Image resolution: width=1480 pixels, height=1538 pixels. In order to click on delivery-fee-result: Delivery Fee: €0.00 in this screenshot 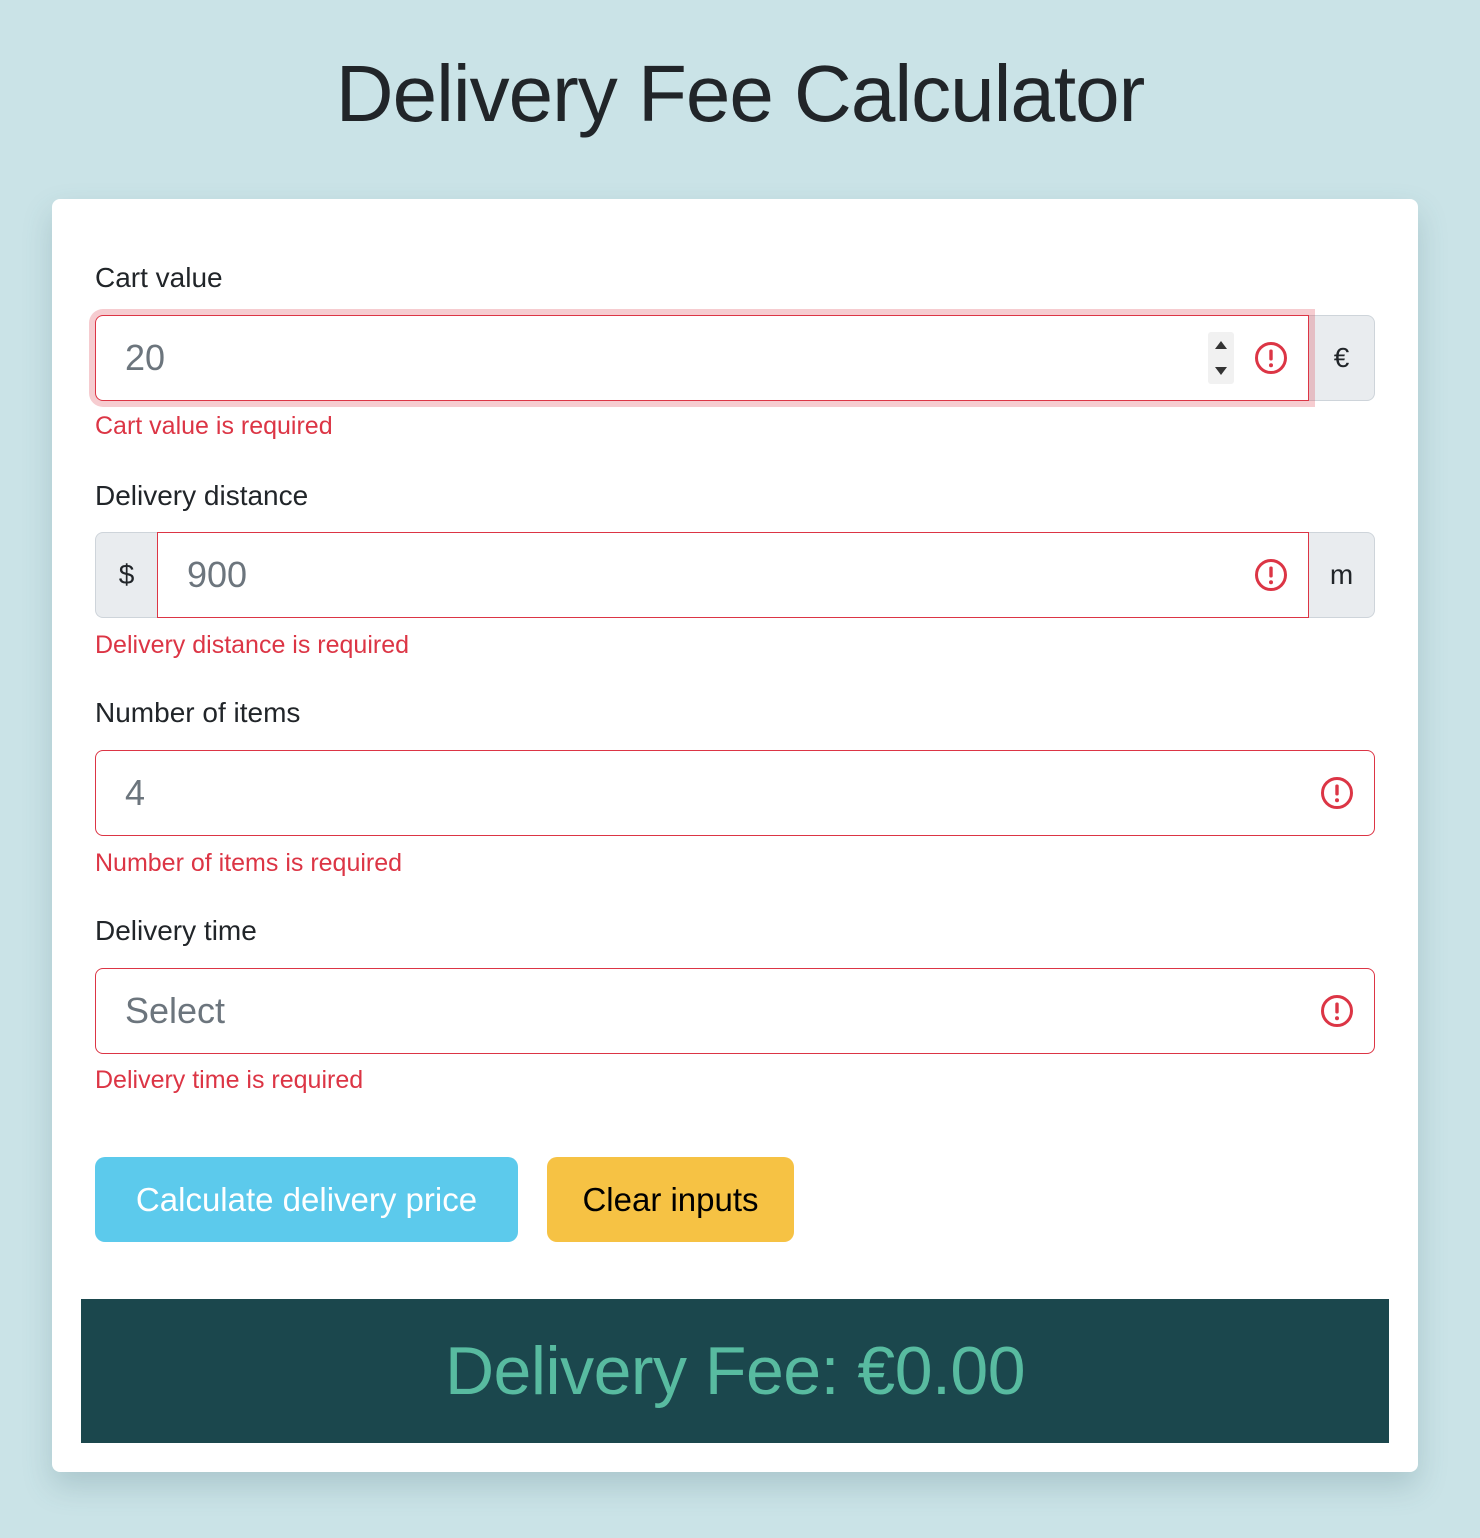, I will do `click(735, 1371)`.